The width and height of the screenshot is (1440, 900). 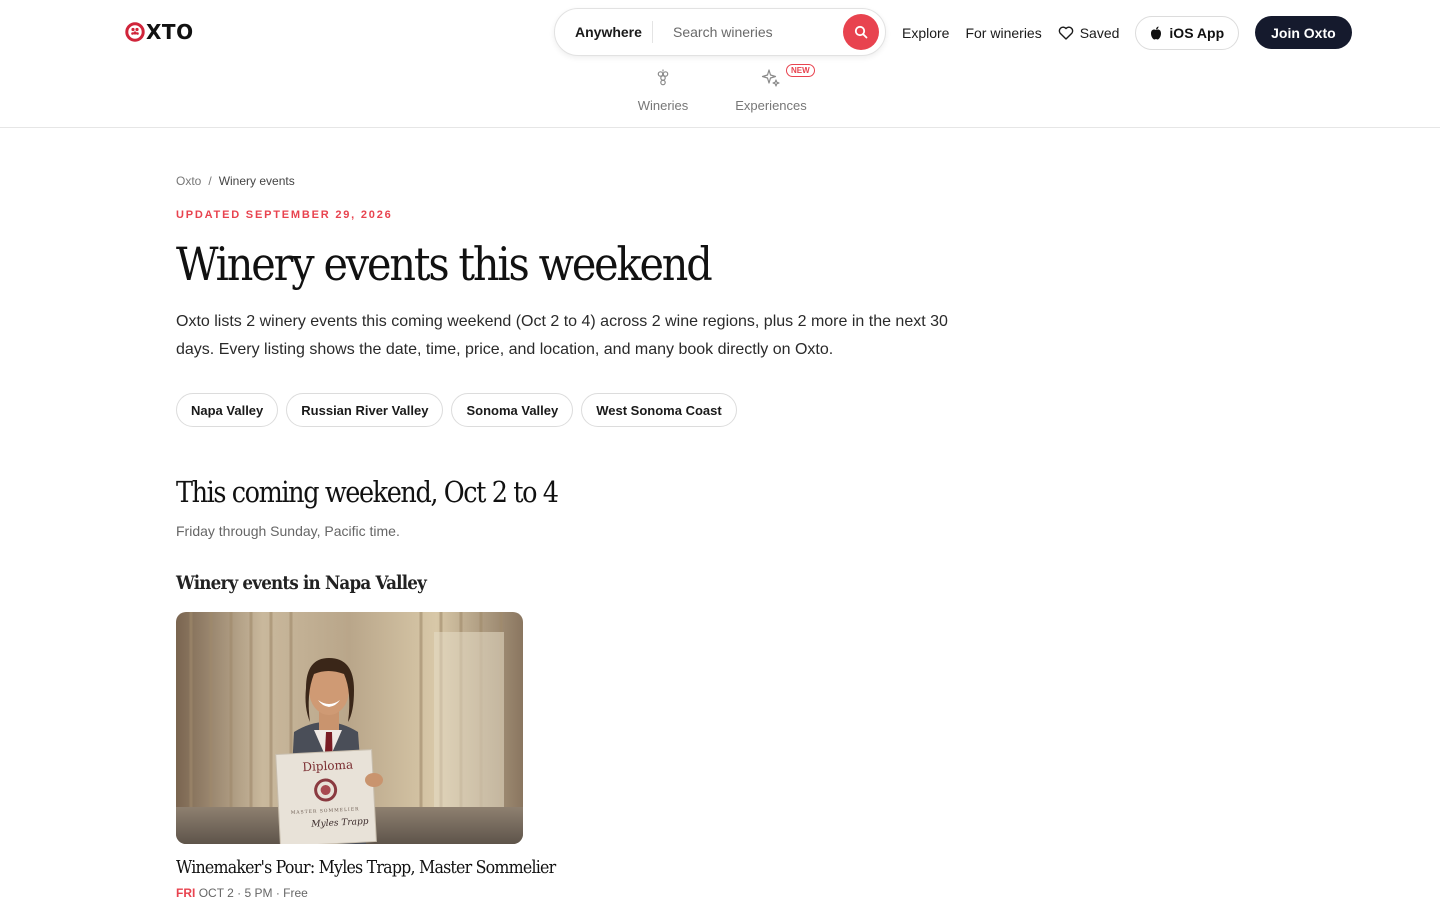 I want to click on oxto-logo: XTO, so click(x=159, y=32).